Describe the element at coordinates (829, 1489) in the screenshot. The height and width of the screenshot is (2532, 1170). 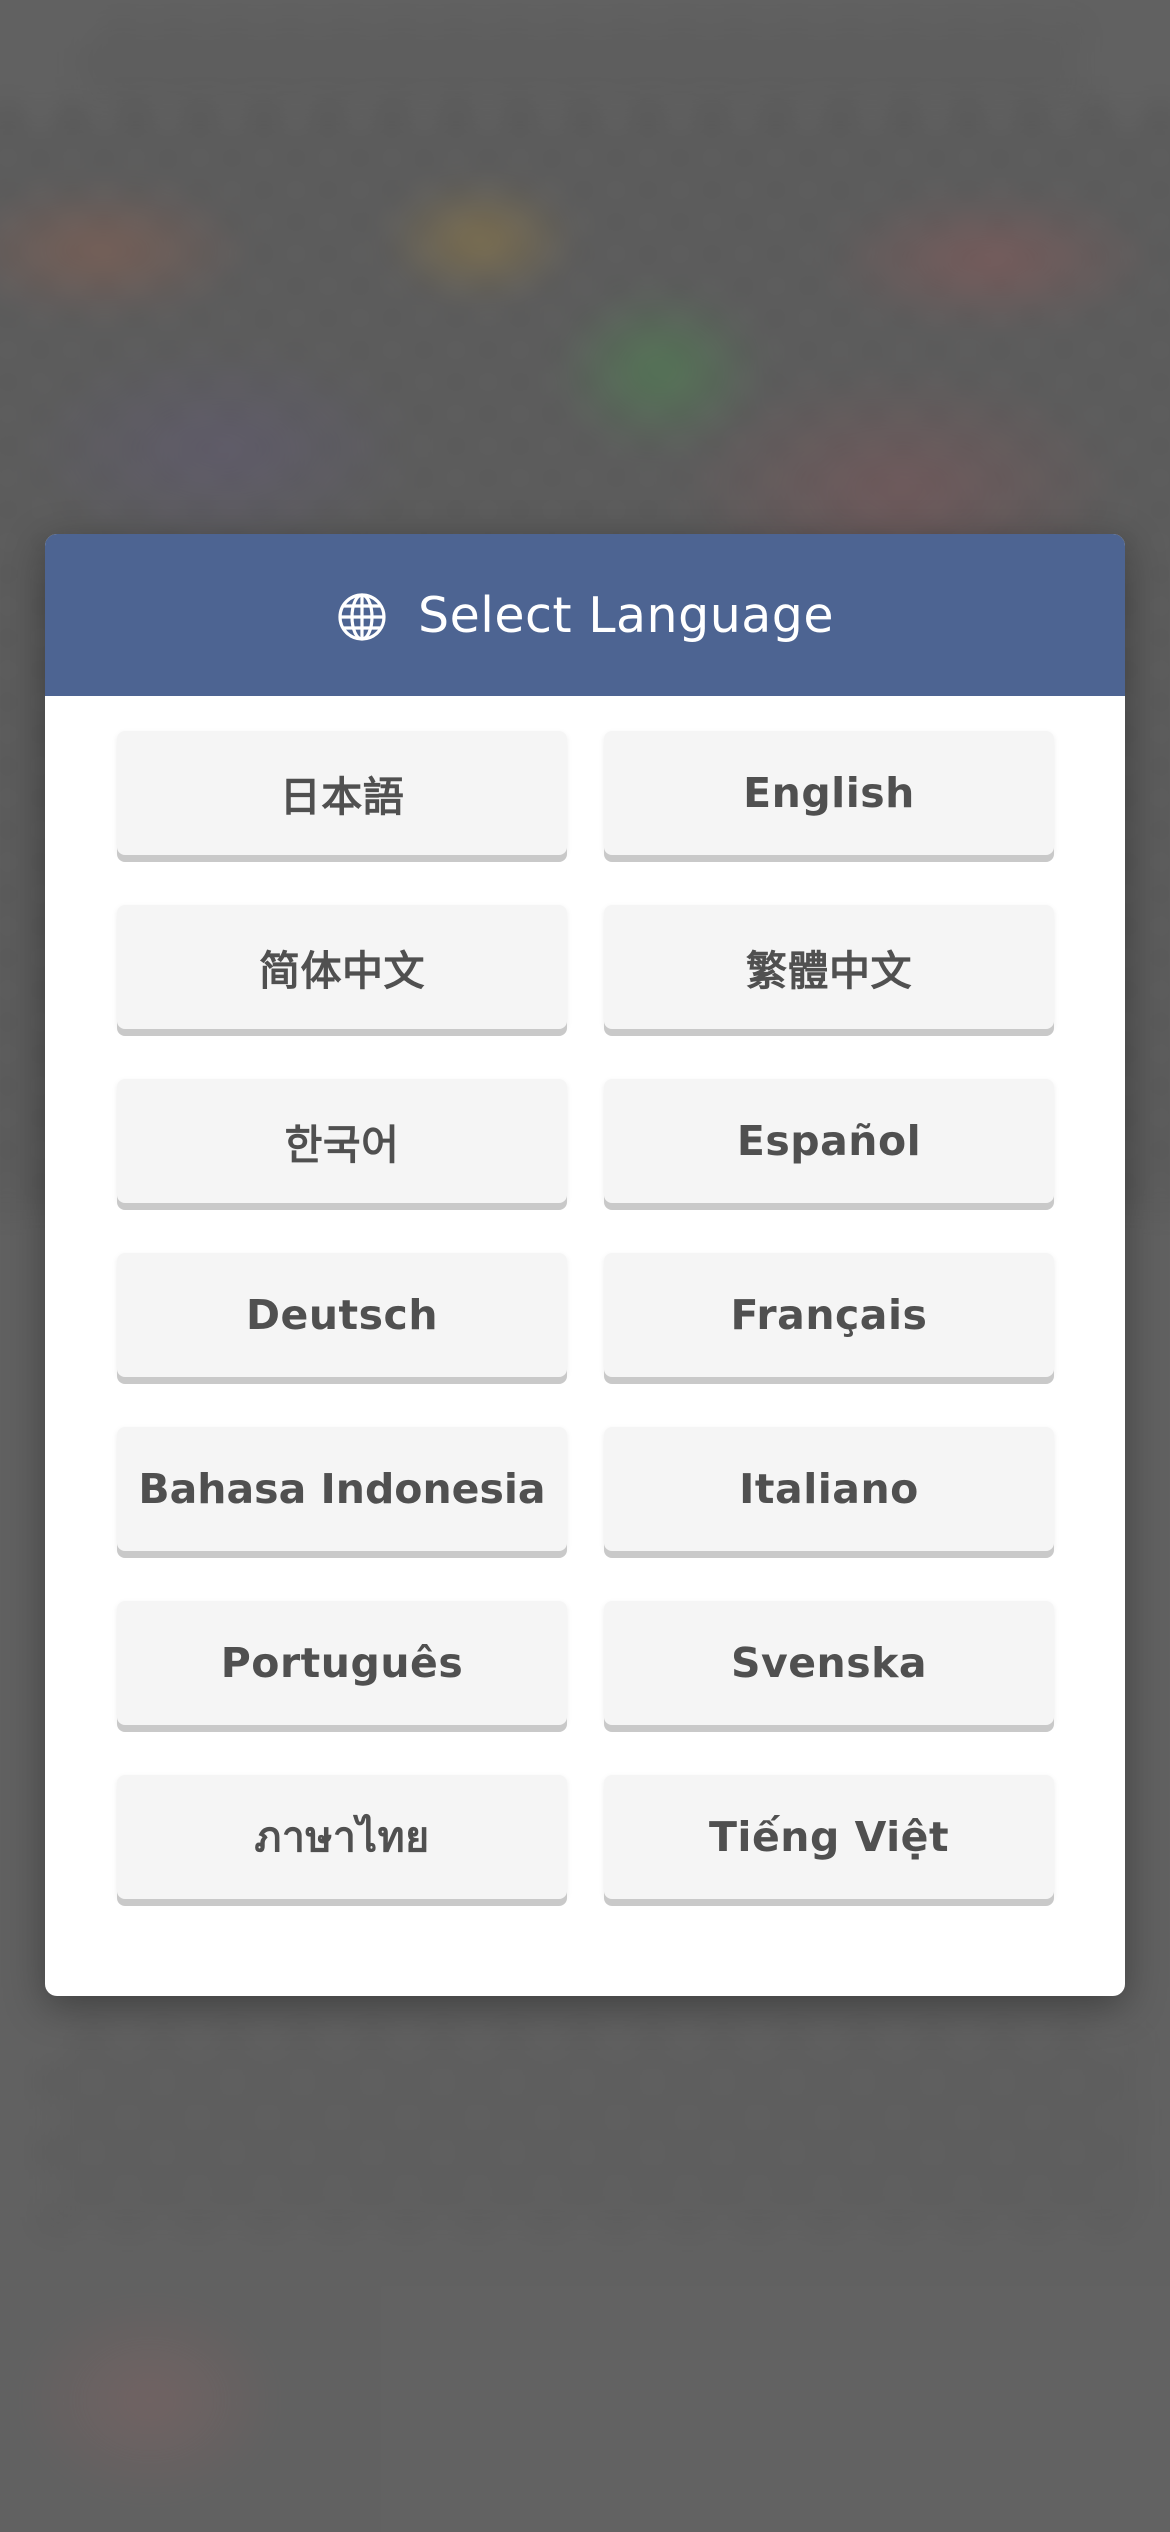
I see `language-button-italian: Italiano` at that location.